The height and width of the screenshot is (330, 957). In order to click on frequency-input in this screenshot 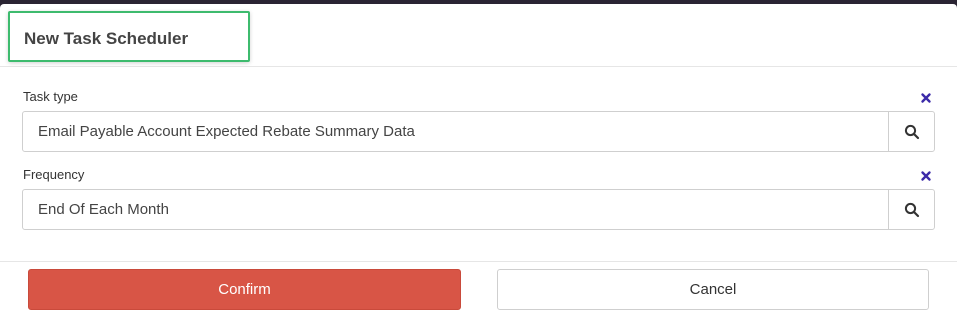, I will do `click(455, 209)`.